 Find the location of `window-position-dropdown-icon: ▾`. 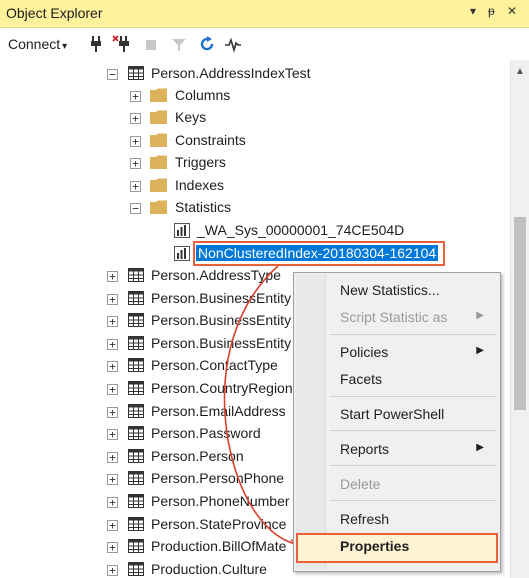

window-position-dropdown-icon: ▾ is located at coordinates (473, 11).